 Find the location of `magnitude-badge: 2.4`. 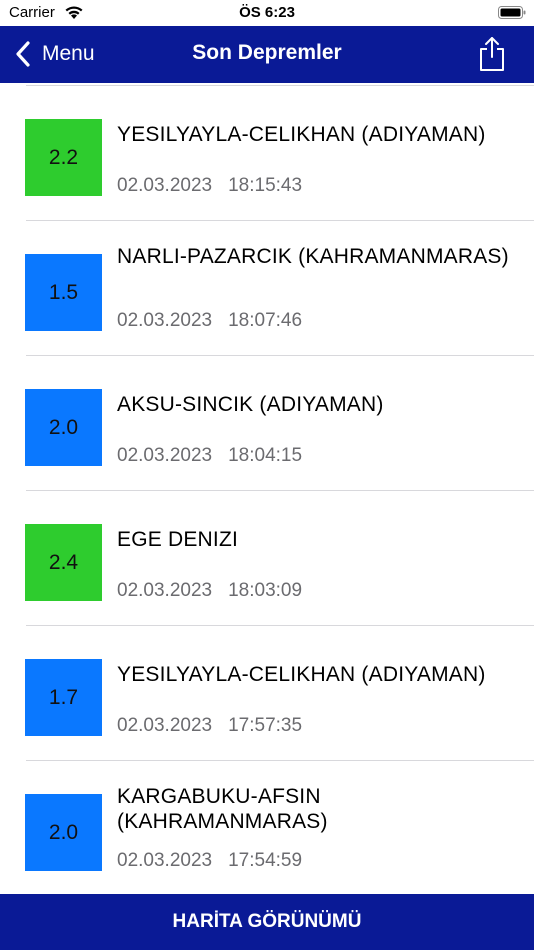

magnitude-badge: 2.4 is located at coordinates (63, 562).